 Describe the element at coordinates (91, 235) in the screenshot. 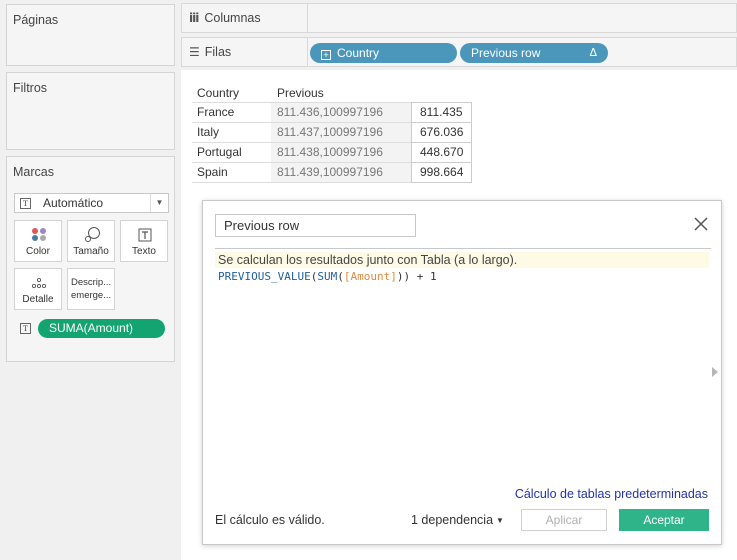

I see `size-icon` at that location.